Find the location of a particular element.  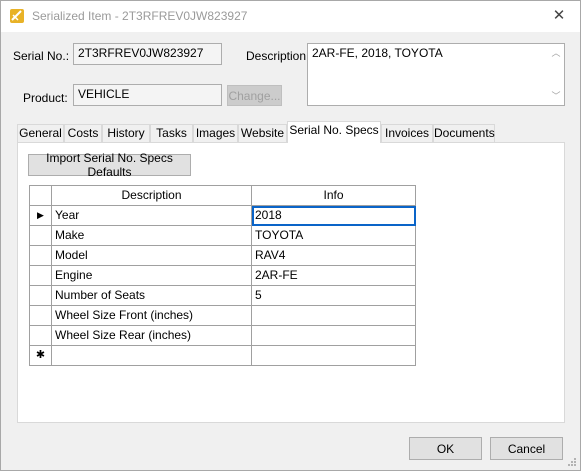

tab-documents: Documents is located at coordinates (464, 133).